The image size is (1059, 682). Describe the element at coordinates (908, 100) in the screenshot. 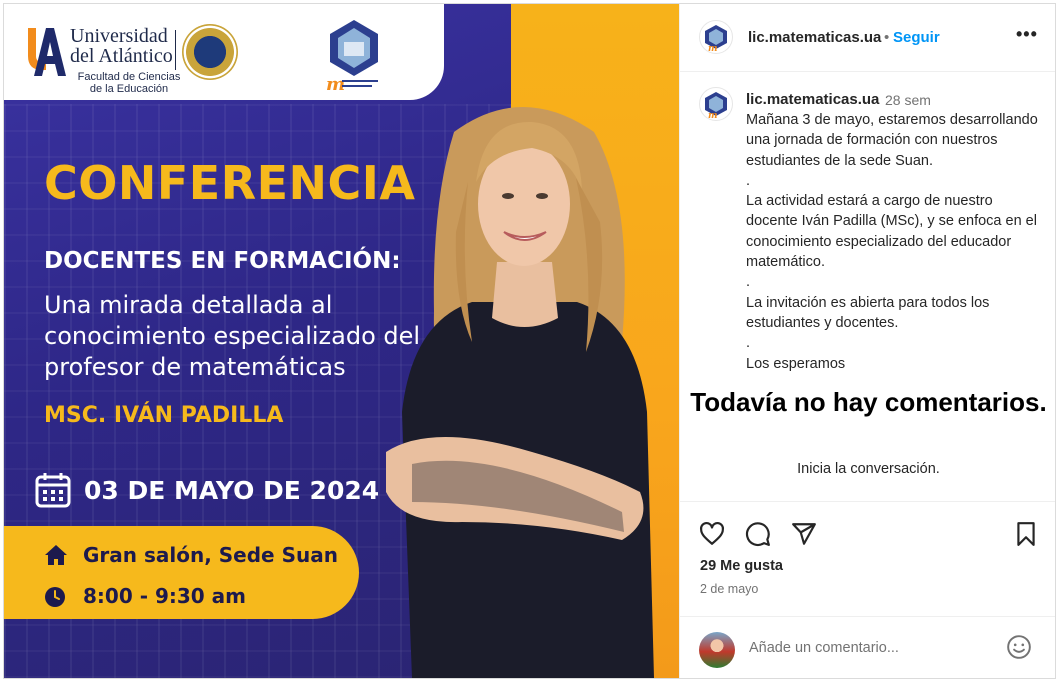

I see `caption-time: 28 sem` at that location.